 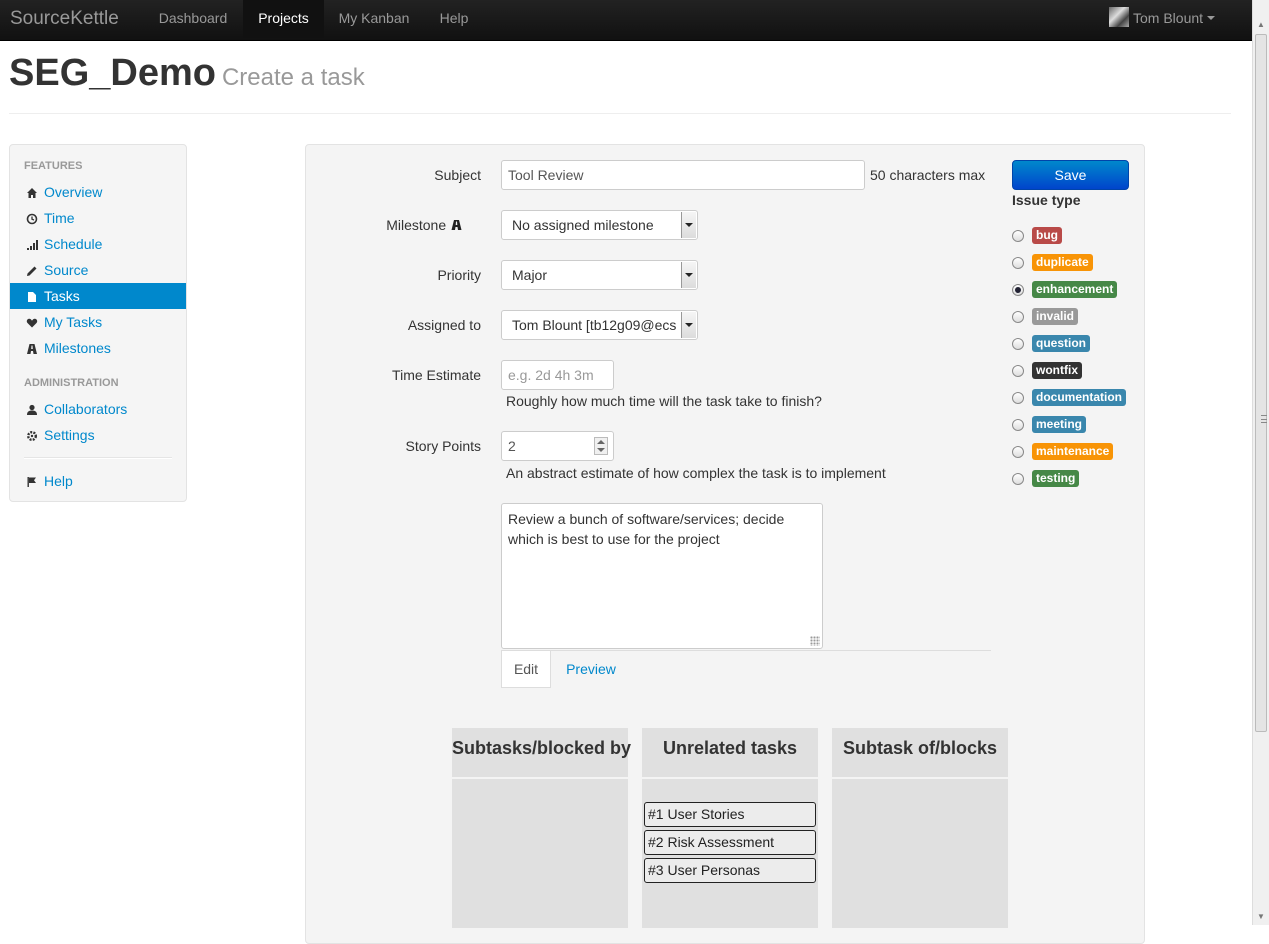 What do you see at coordinates (73, 244) in the screenshot?
I see `sidebar-item-label: Schedule` at bounding box center [73, 244].